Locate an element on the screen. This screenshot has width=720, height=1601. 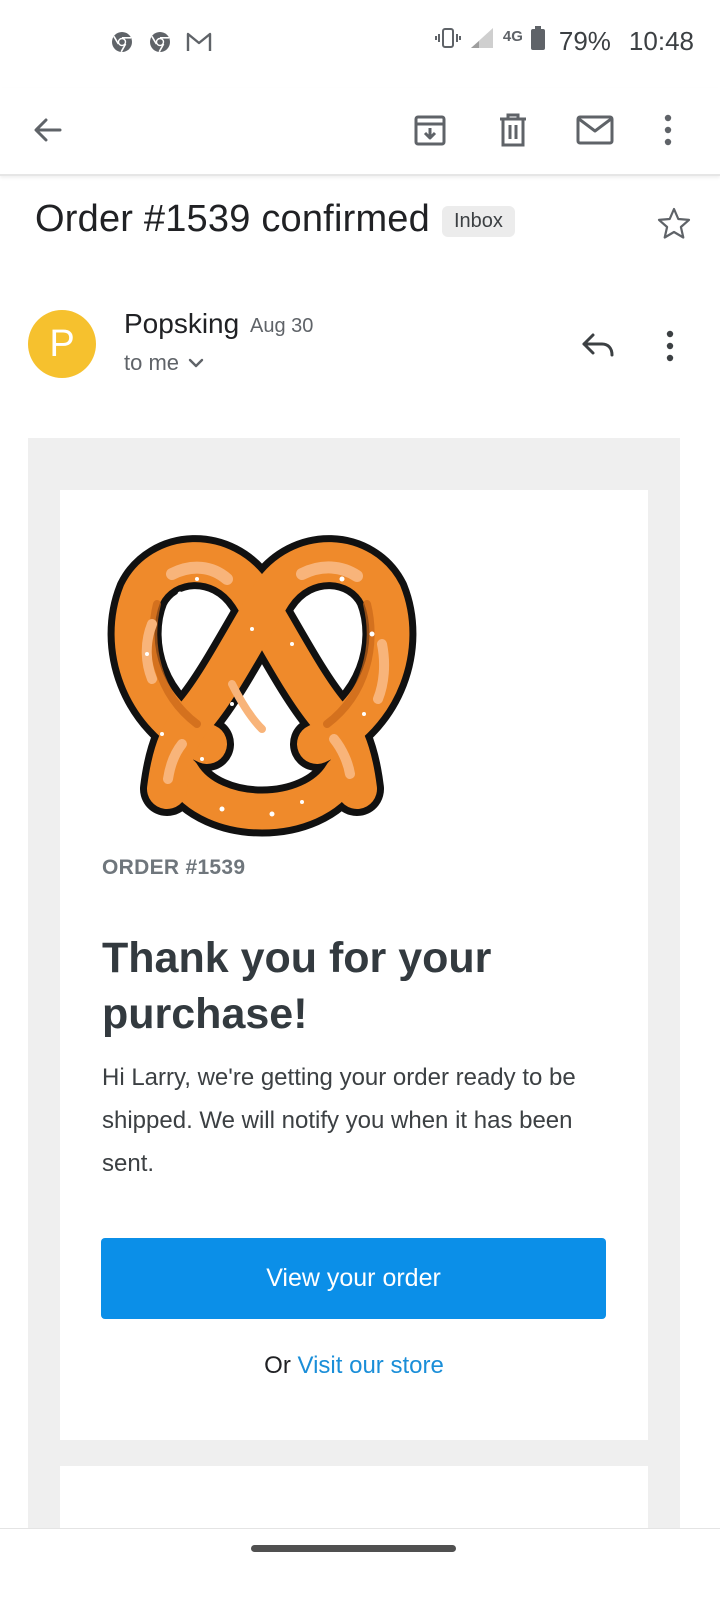
clock: 10:48 is located at coordinates (661, 41).